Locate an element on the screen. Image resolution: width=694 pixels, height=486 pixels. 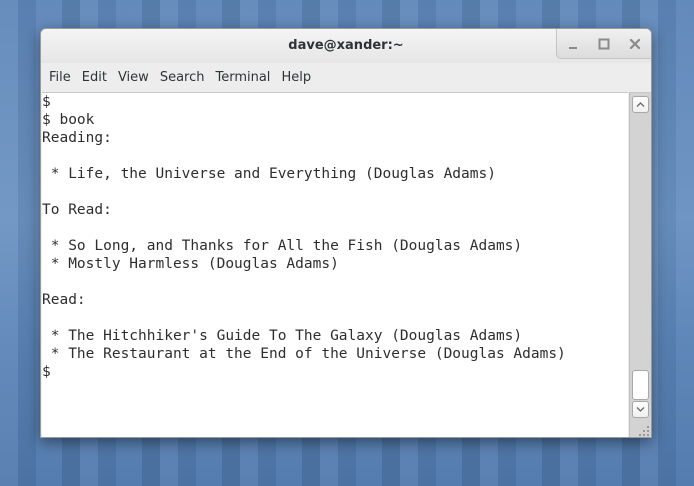
minimize-button is located at coordinates (572, 43).